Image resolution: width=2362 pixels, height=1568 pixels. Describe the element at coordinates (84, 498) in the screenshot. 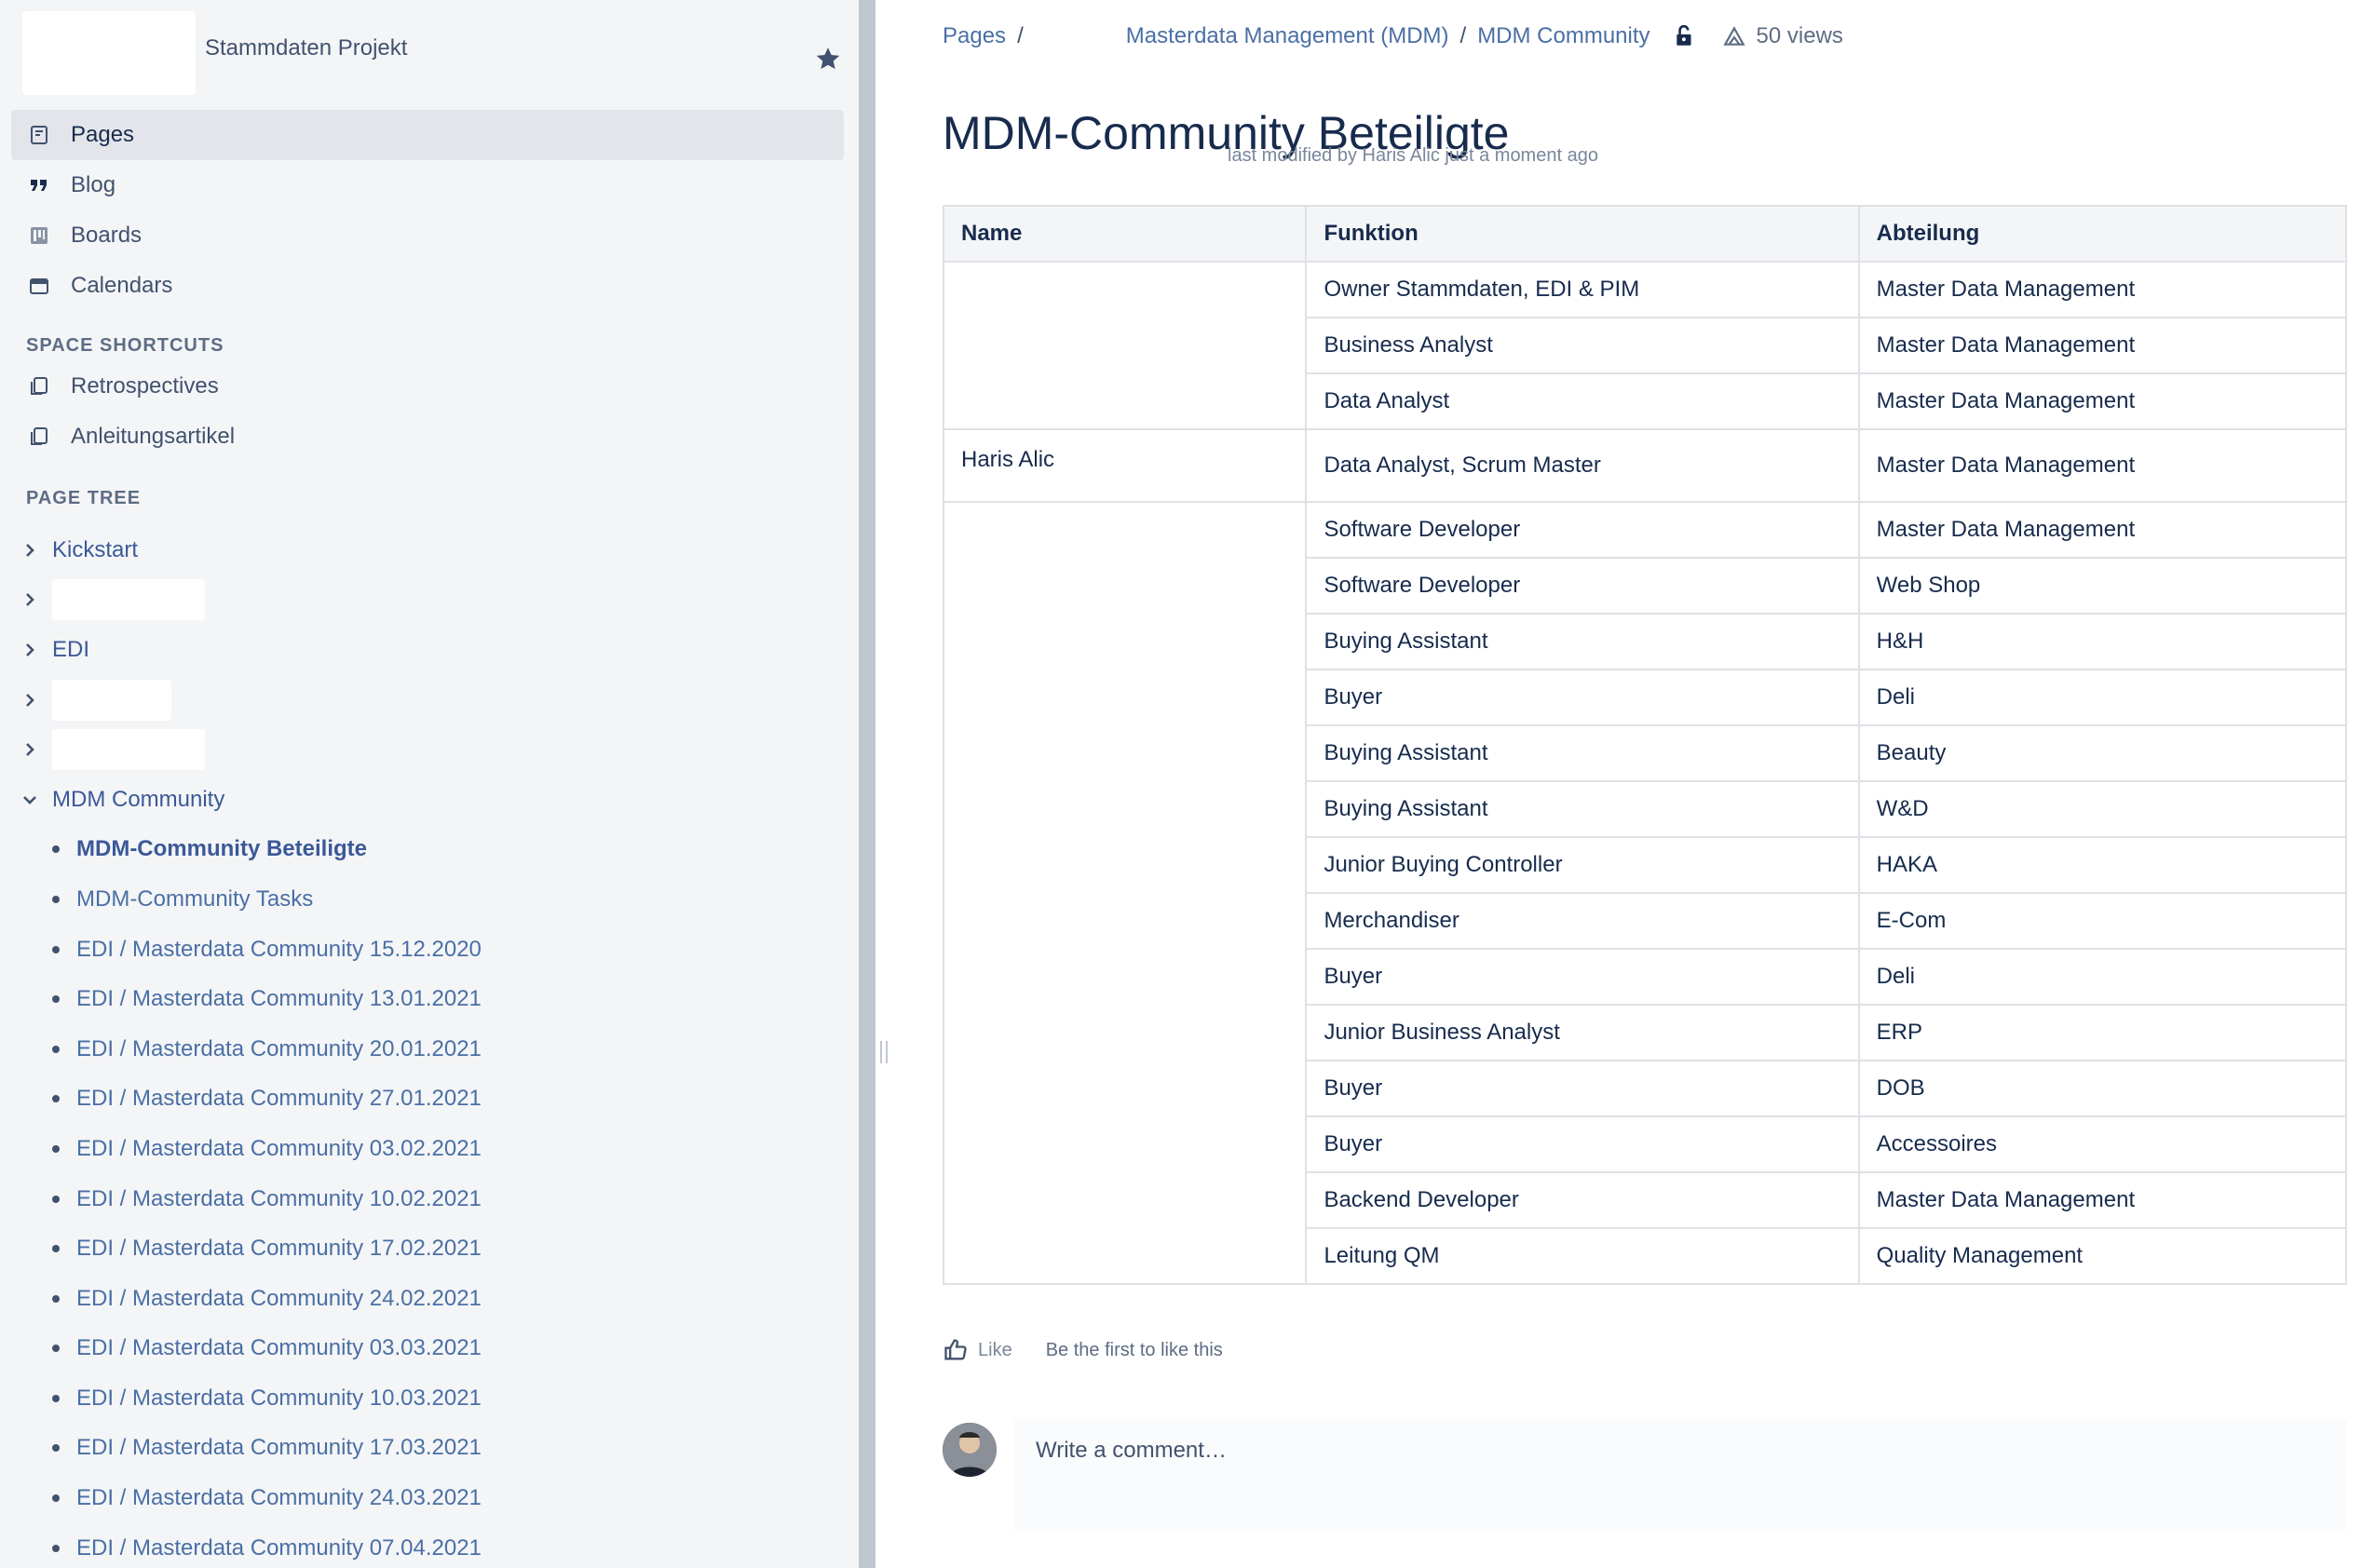

I see `page-tree-heading: PAGE TREE` at that location.